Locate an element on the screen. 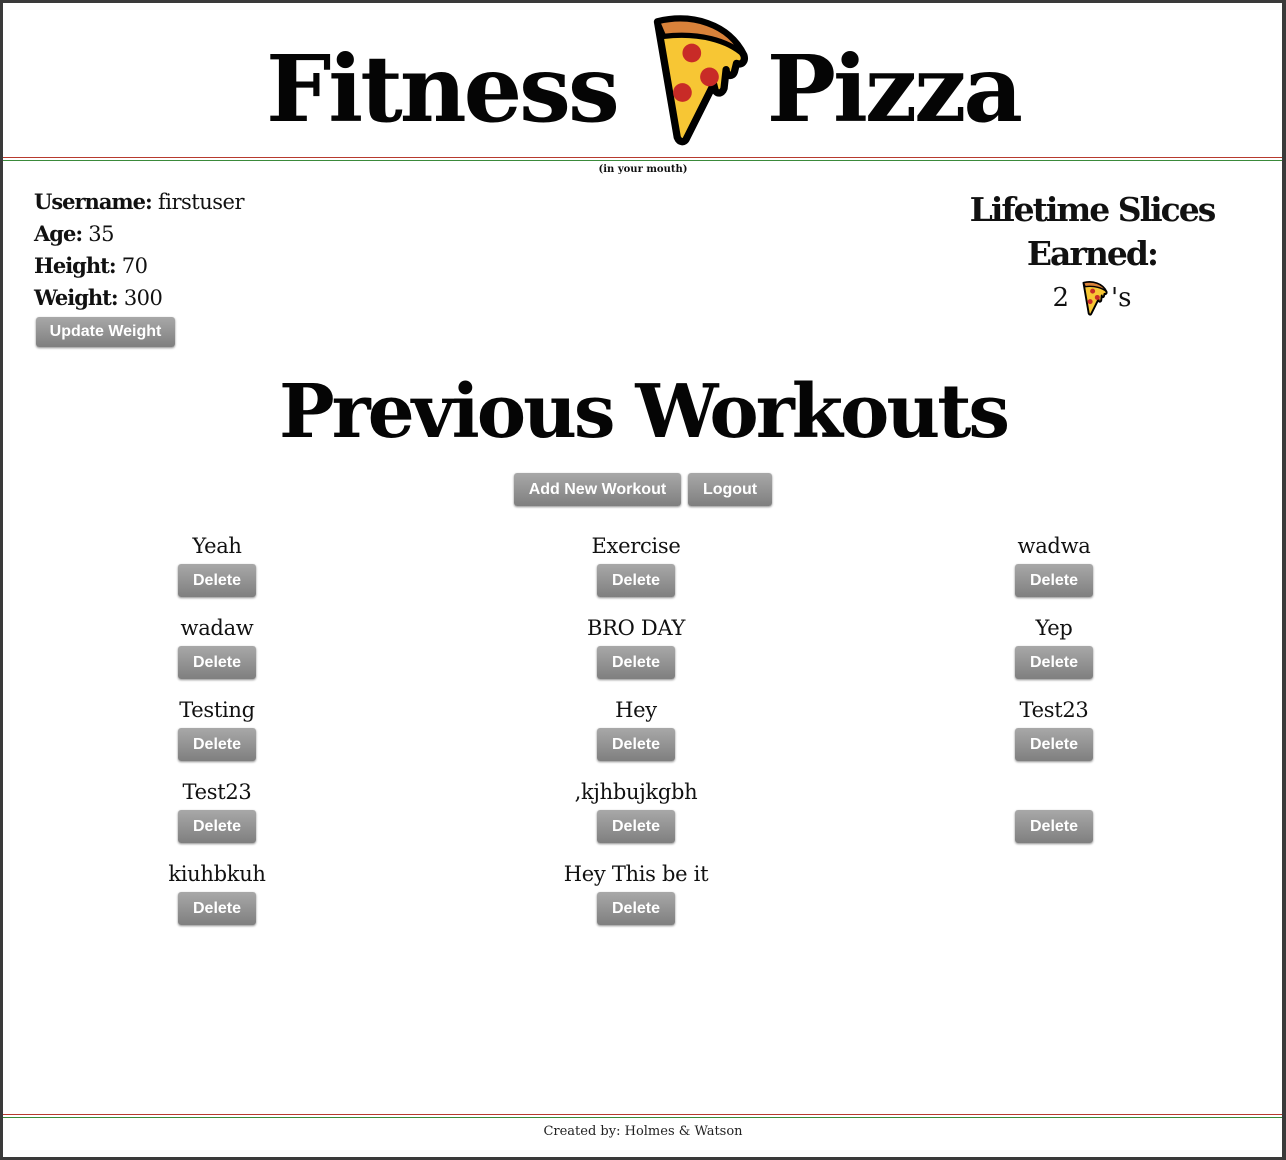 This screenshot has height=1160, width=1286. site-title-right: Pizza is located at coordinates (894, 89).